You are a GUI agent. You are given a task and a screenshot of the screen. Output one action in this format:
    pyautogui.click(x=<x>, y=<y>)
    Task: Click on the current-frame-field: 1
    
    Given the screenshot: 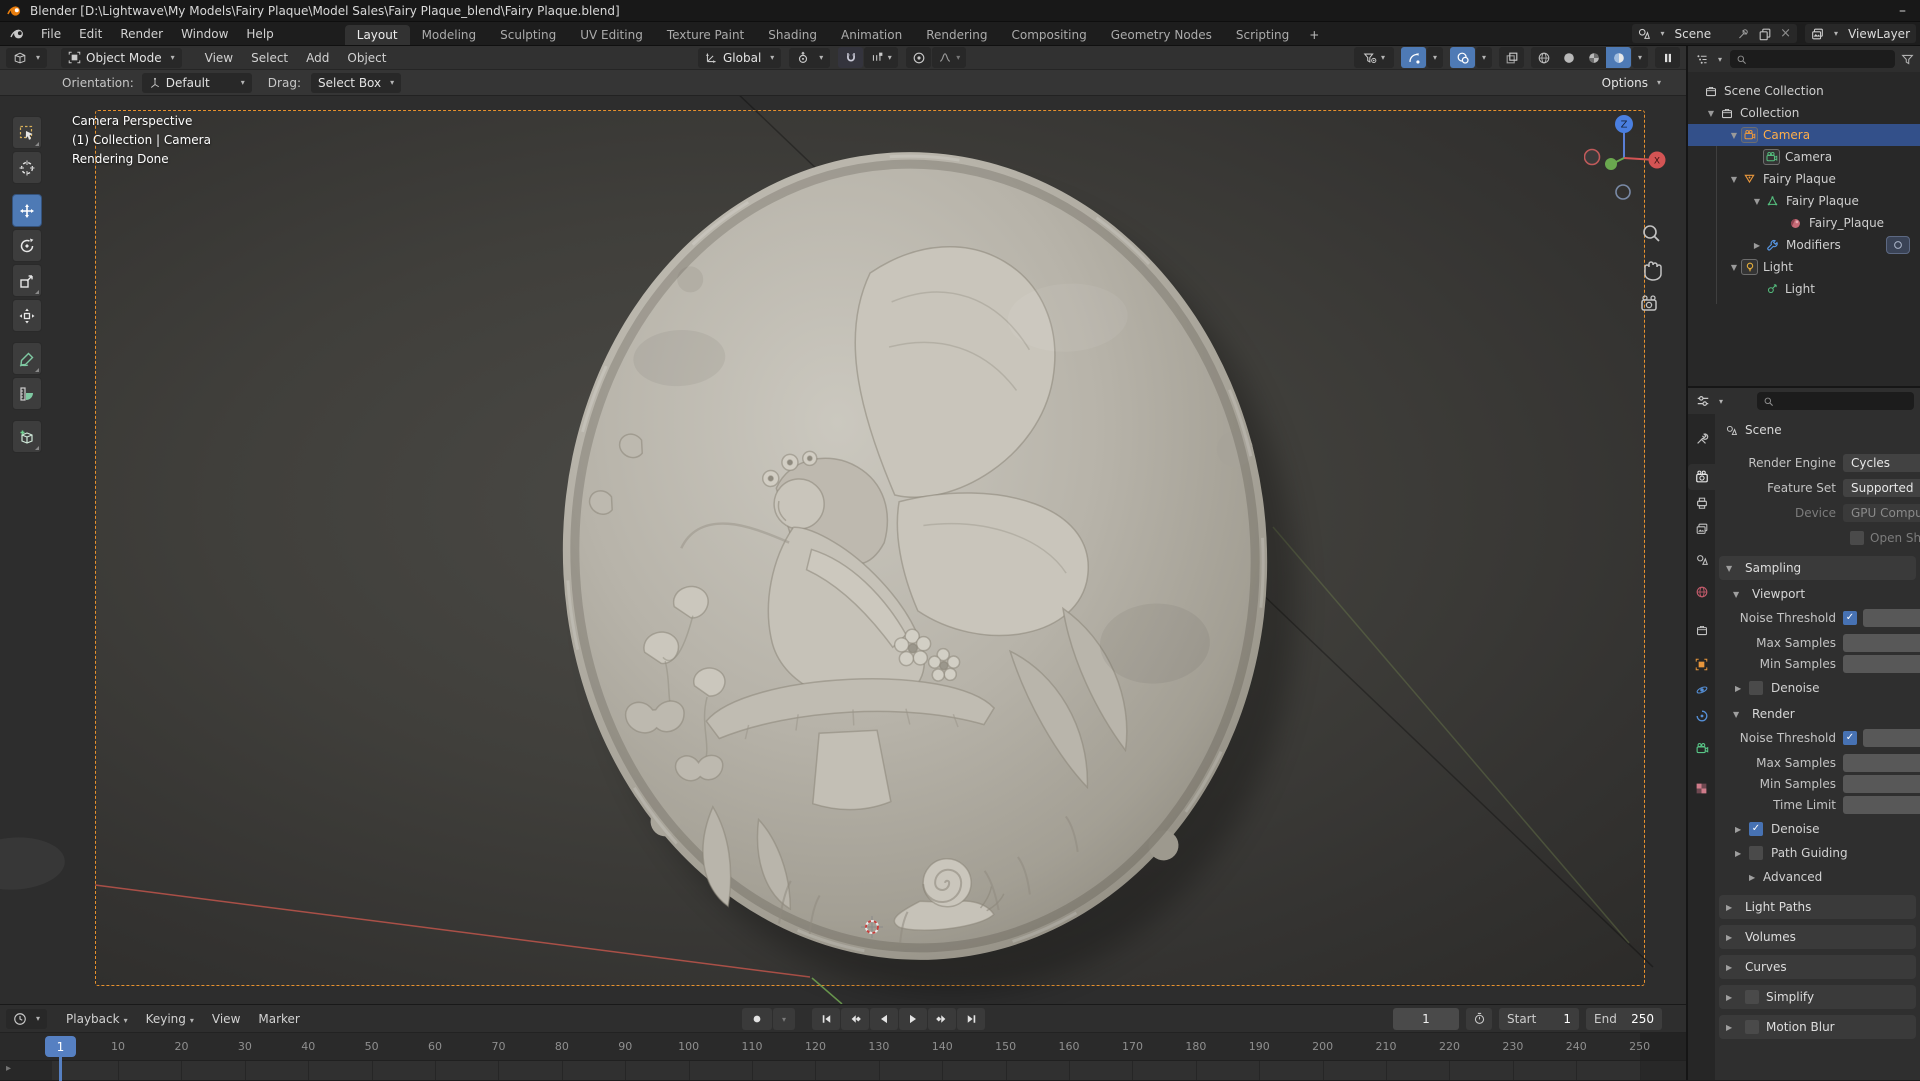 What is the action you would take?
    pyautogui.click(x=1426, y=1018)
    